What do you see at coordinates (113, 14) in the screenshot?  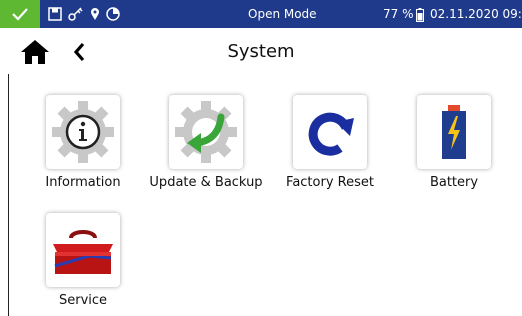 I see `timer-icon` at bounding box center [113, 14].